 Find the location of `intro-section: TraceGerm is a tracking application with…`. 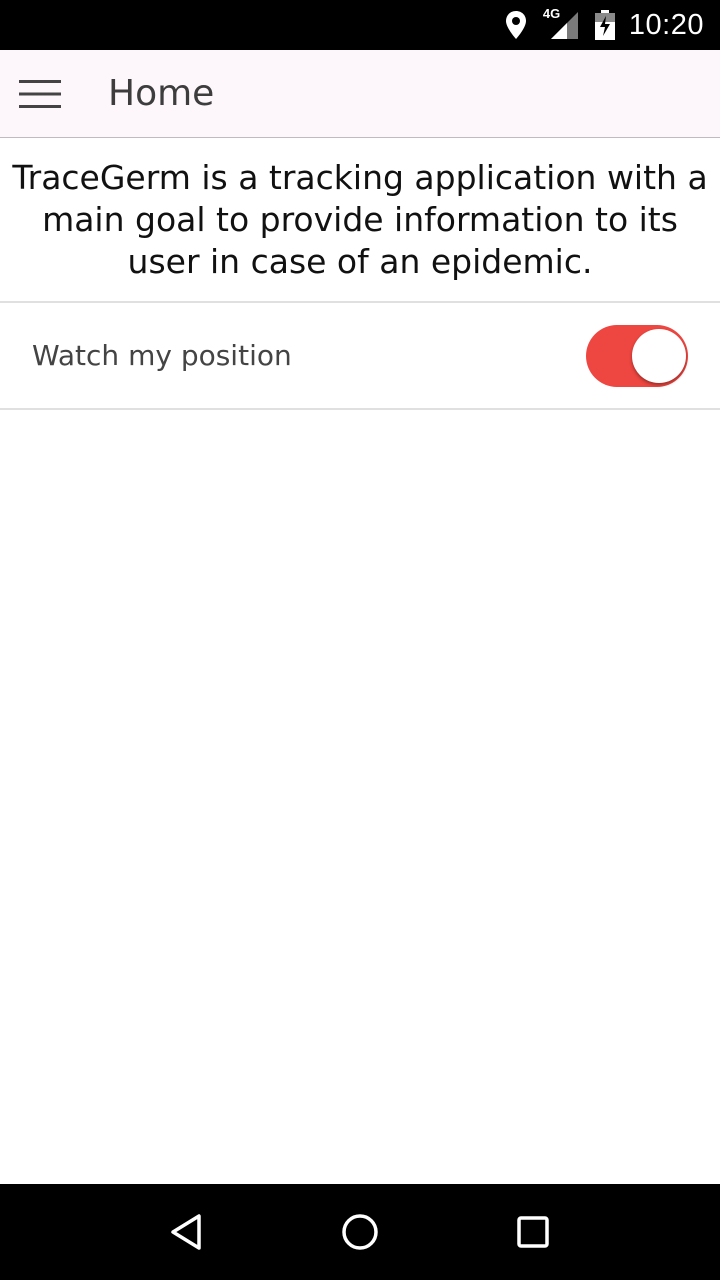

intro-section: TraceGerm is a tracking application with… is located at coordinates (360, 220).